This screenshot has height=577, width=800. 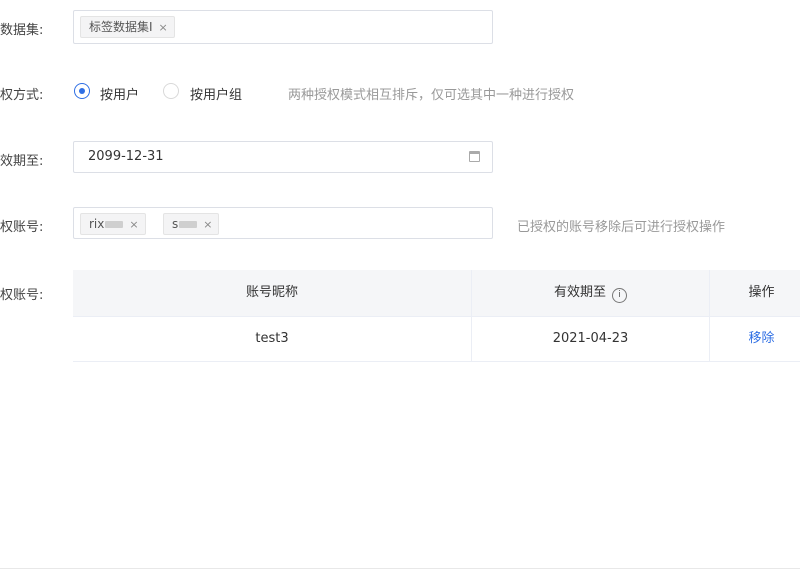 I want to click on header-expiry-label: 有效期至, so click(x=579, y=292).